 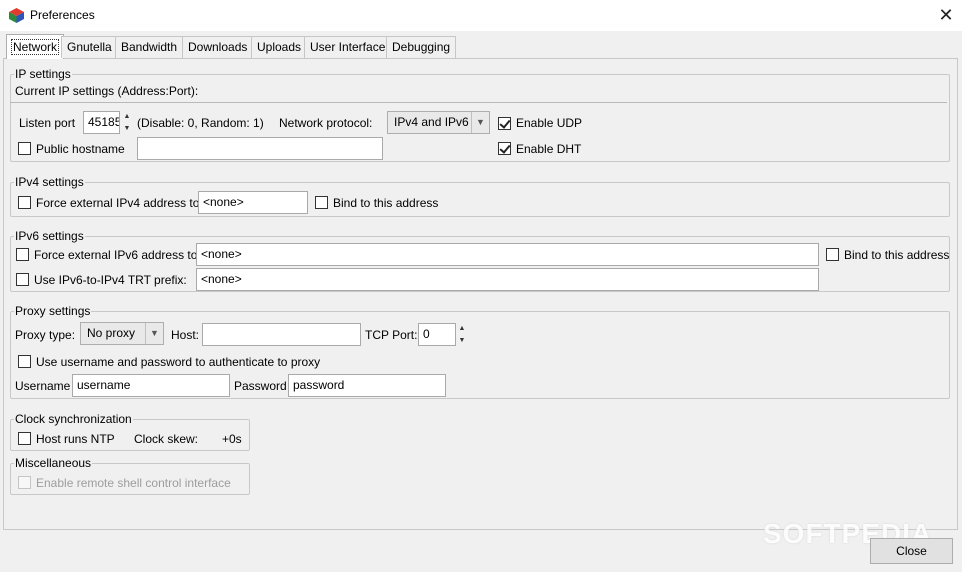 I want to click on tab-user-interface: User Interface, so click(x=348, y=47).